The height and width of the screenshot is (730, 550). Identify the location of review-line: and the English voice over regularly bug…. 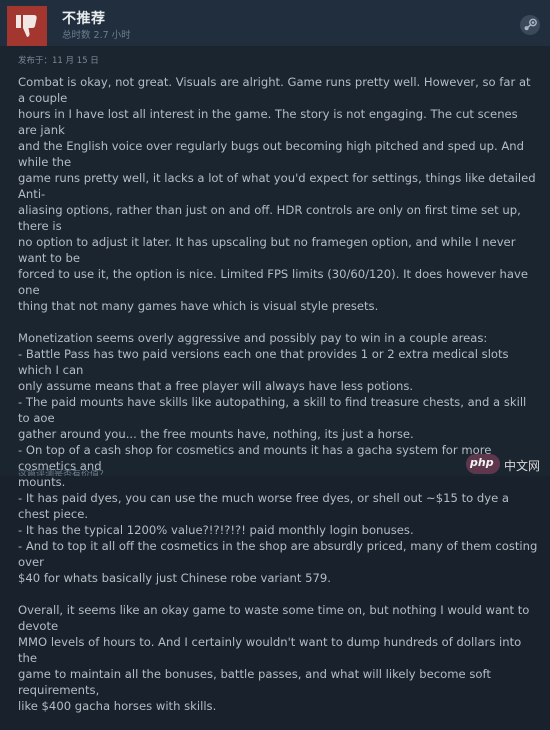
(271, 154).